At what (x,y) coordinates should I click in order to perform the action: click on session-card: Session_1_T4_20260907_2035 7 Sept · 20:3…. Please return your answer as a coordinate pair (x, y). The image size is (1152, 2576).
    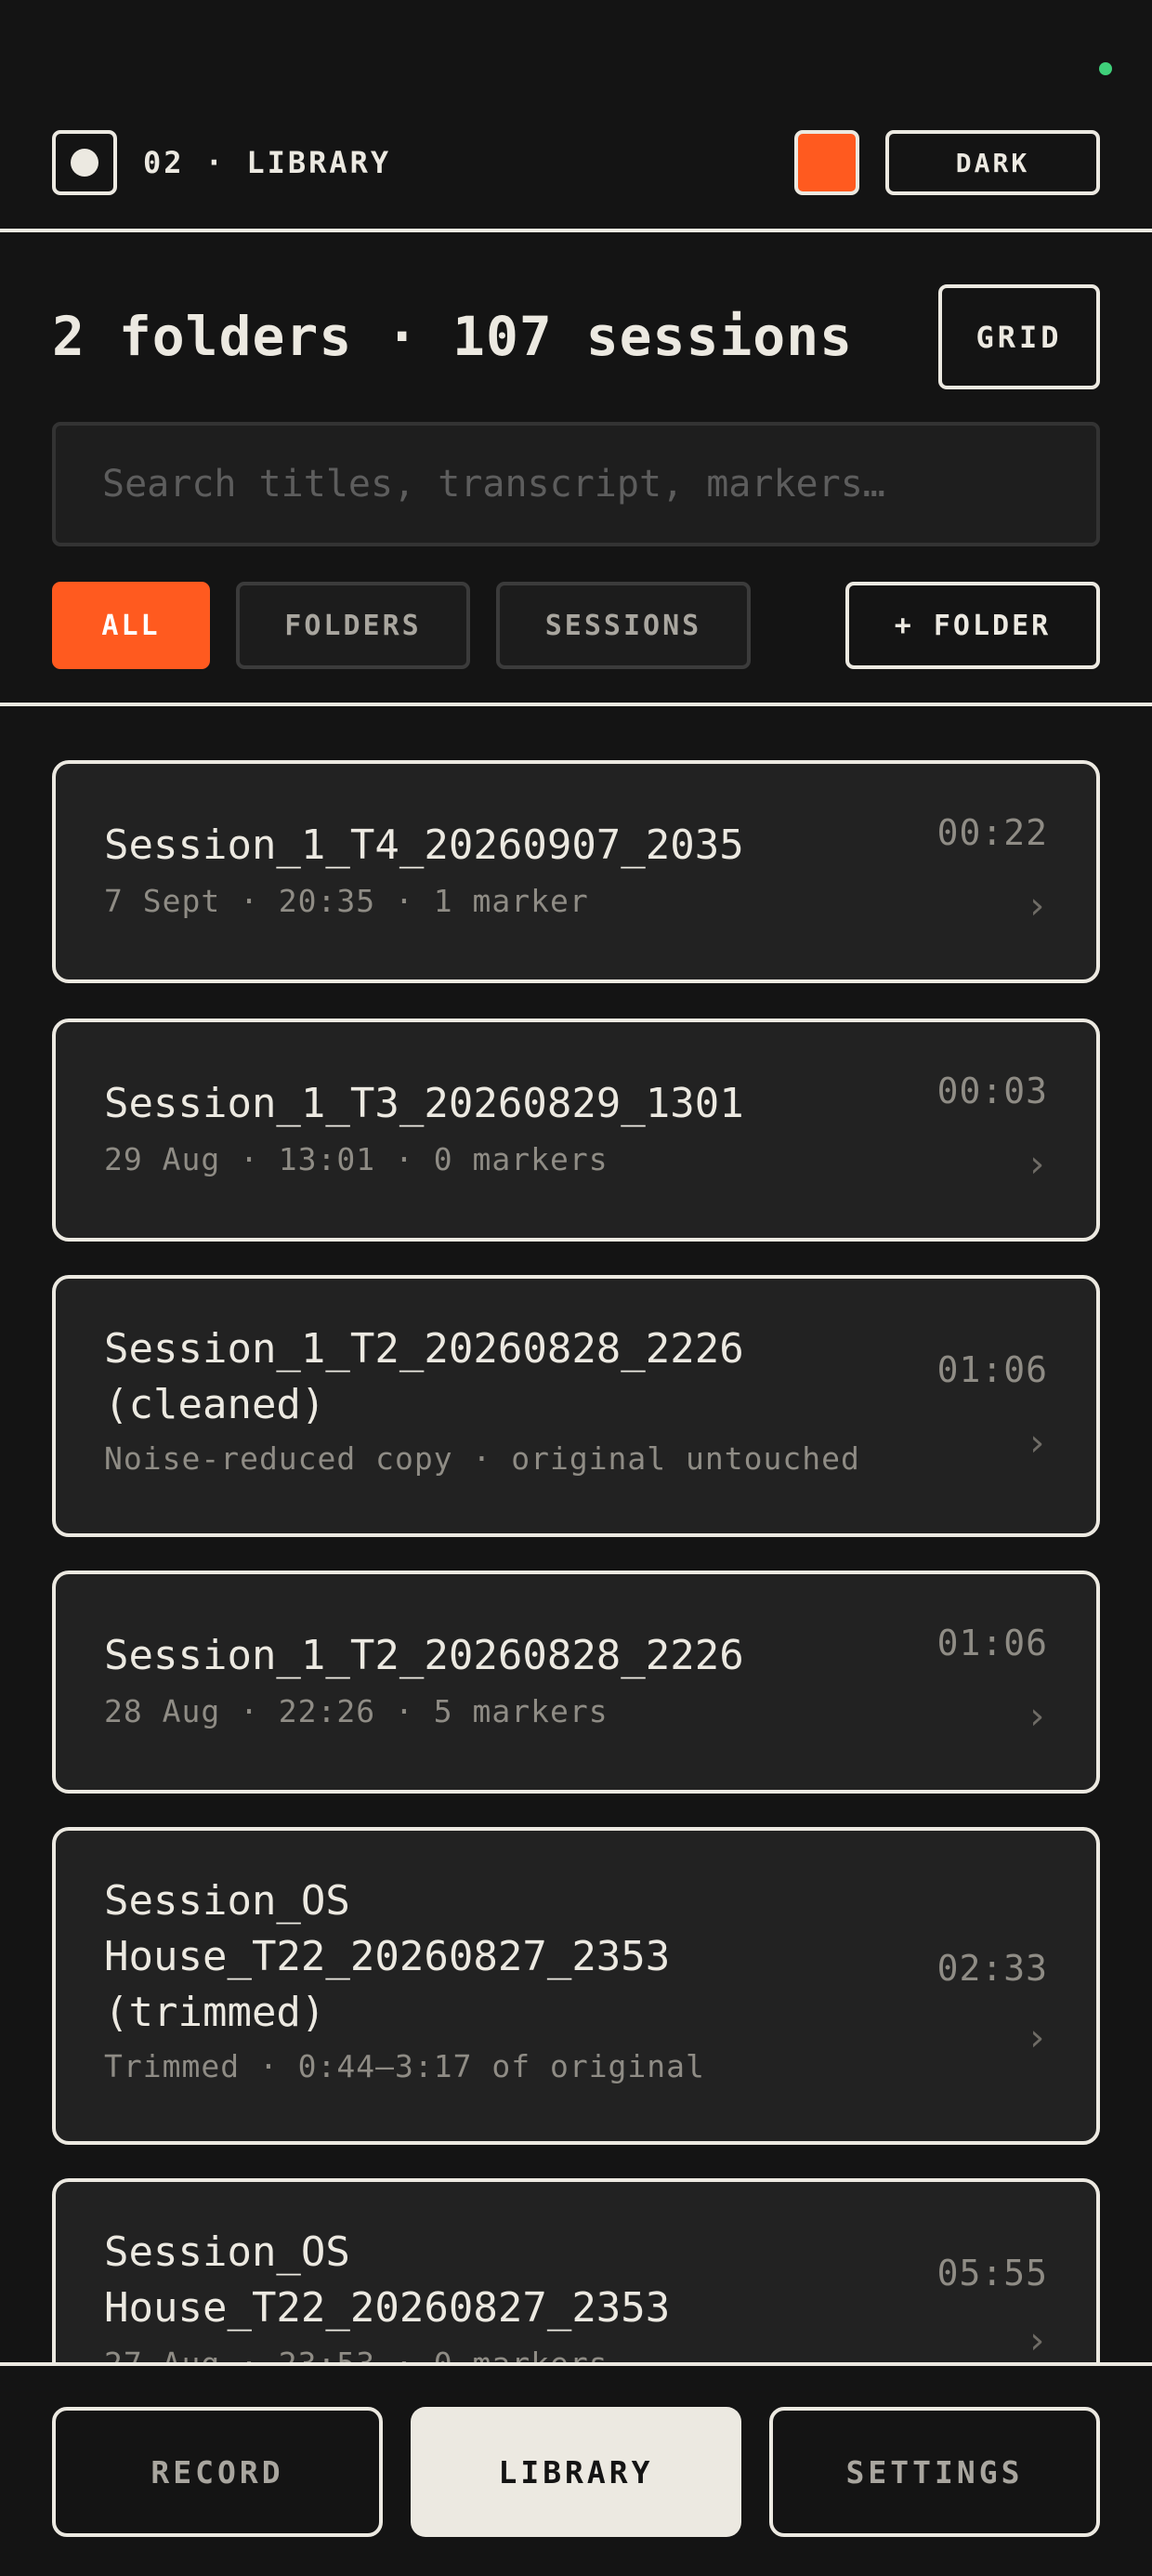
    Looking at the image, I should click on (576, 871).